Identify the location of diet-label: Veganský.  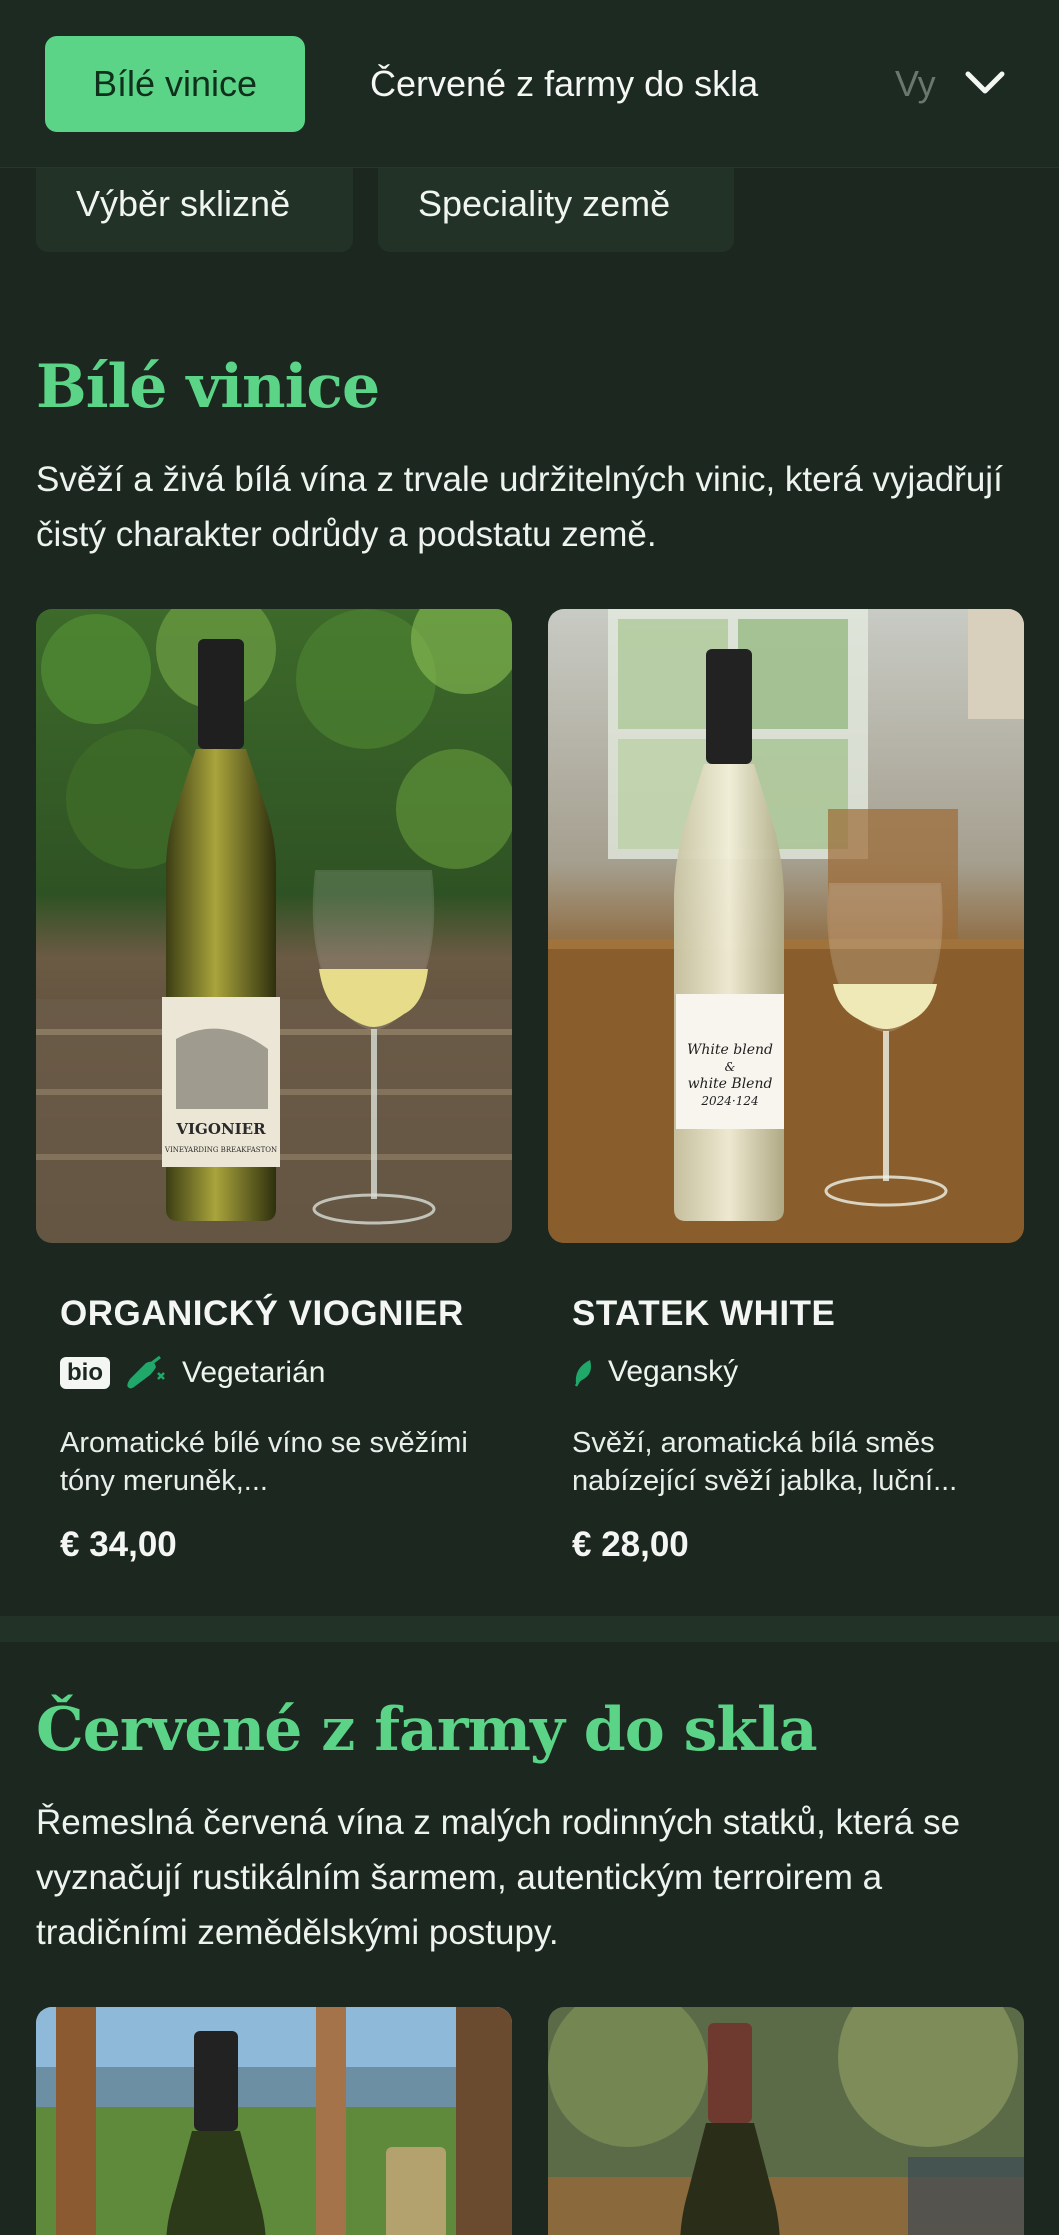
(673, 1371).